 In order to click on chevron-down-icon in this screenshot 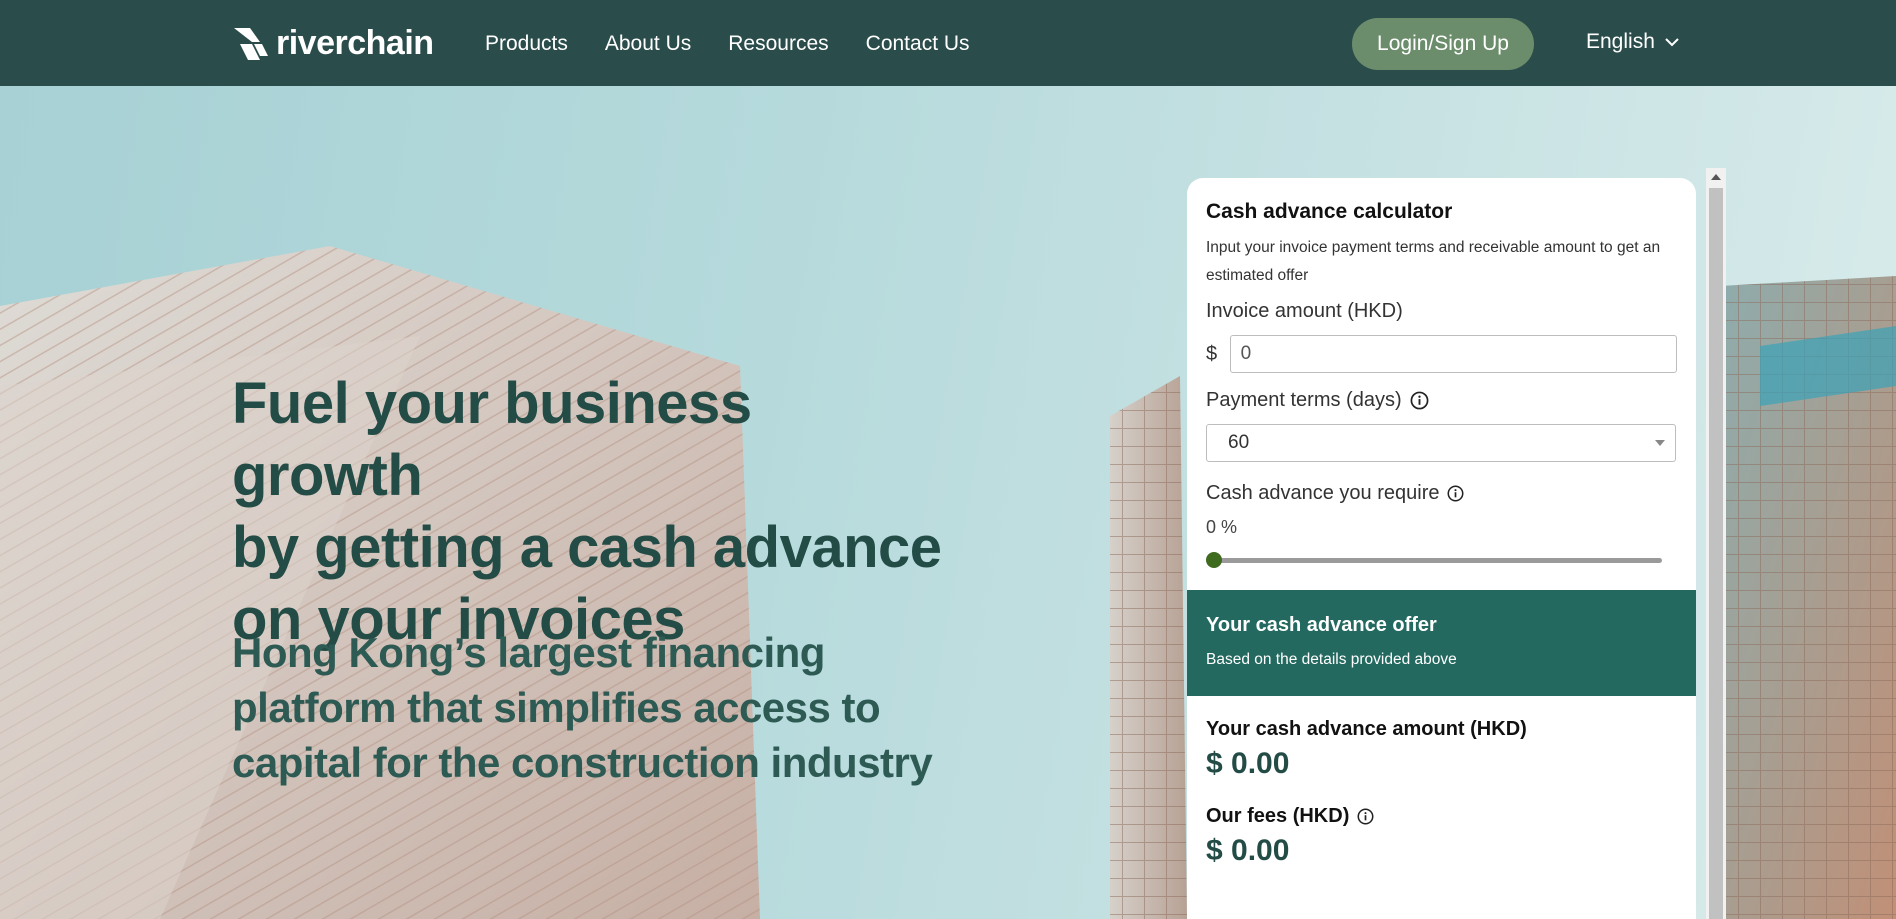, I will do `click(1672, 41)`.